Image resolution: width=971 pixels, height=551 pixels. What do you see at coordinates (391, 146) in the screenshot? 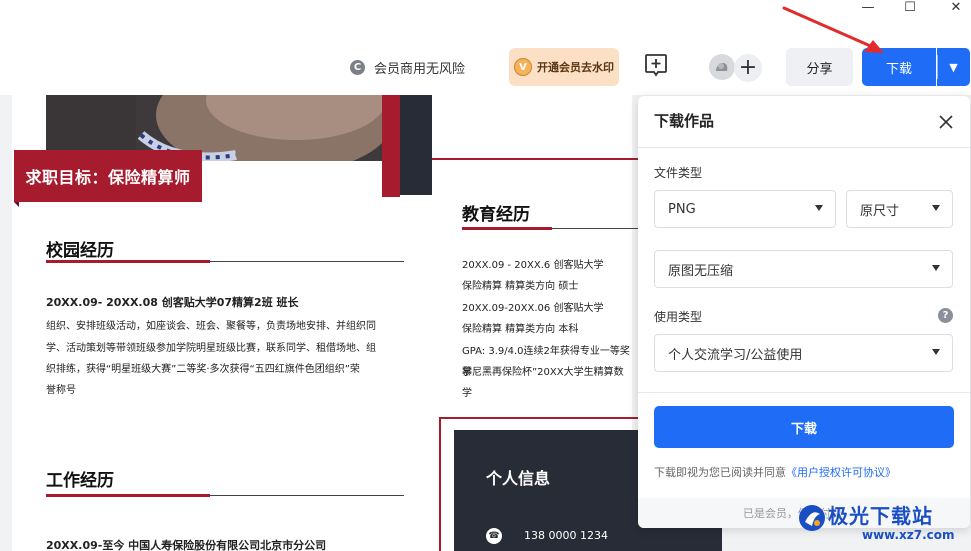
I see `header-red-strip` at bounding box center [391, 146].